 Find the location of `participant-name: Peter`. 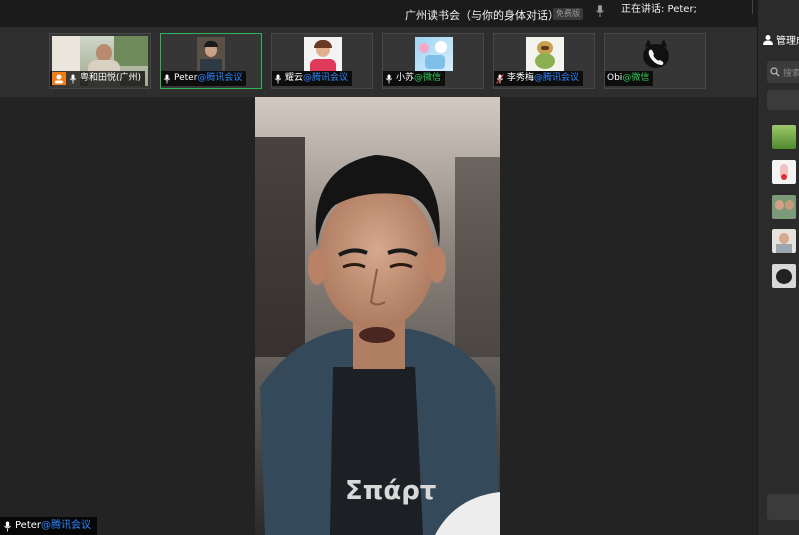

participant-name: Peter is located at coordinates (186, 78).